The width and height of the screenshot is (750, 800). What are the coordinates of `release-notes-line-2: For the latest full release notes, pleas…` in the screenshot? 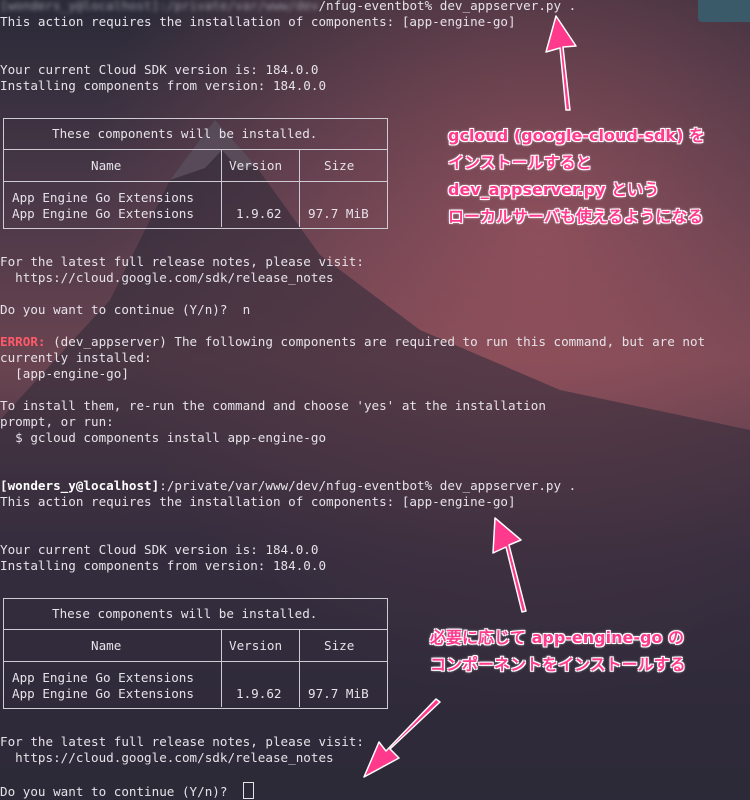 It's located at (182, 741).